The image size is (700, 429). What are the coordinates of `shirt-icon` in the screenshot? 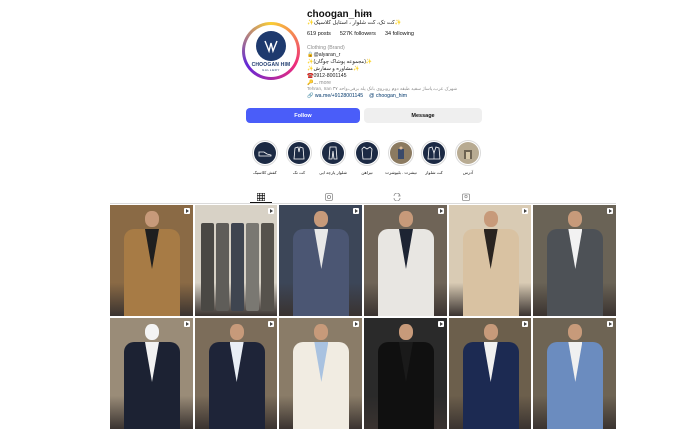 It's located at (367, 153).